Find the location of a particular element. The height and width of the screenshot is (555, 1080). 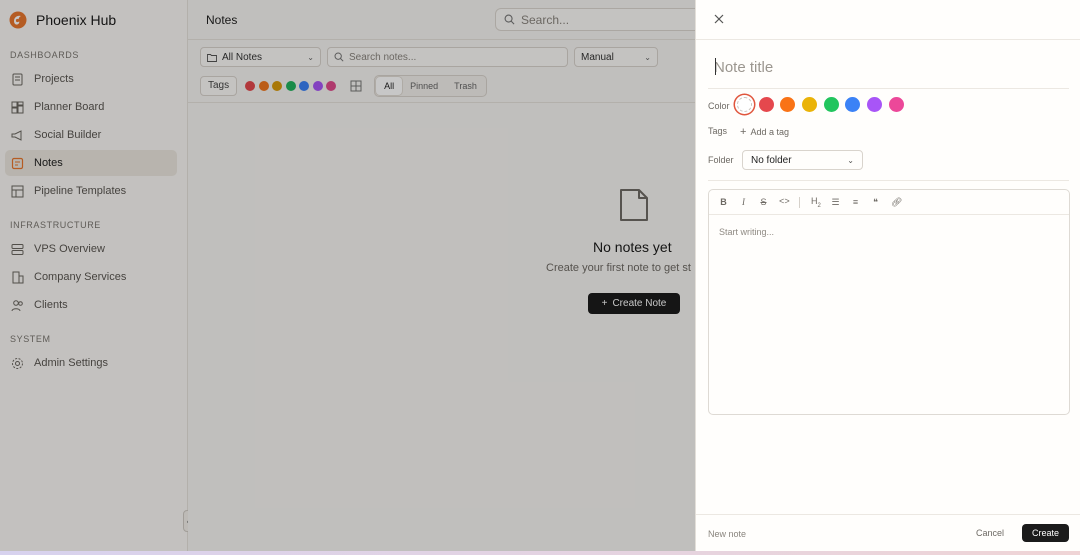

create-button: Create is located at coordinates (1045, 533).